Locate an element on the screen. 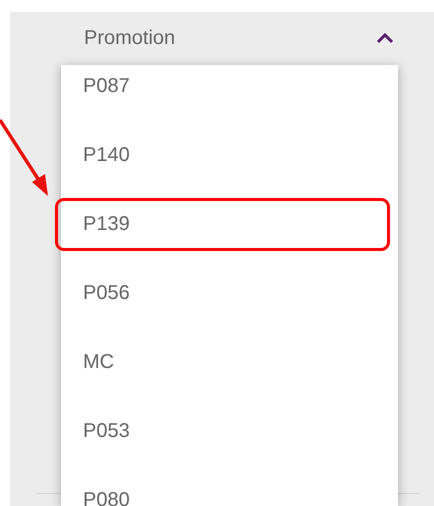  dropdown-option: P056 is located at coordinates (222, 293).